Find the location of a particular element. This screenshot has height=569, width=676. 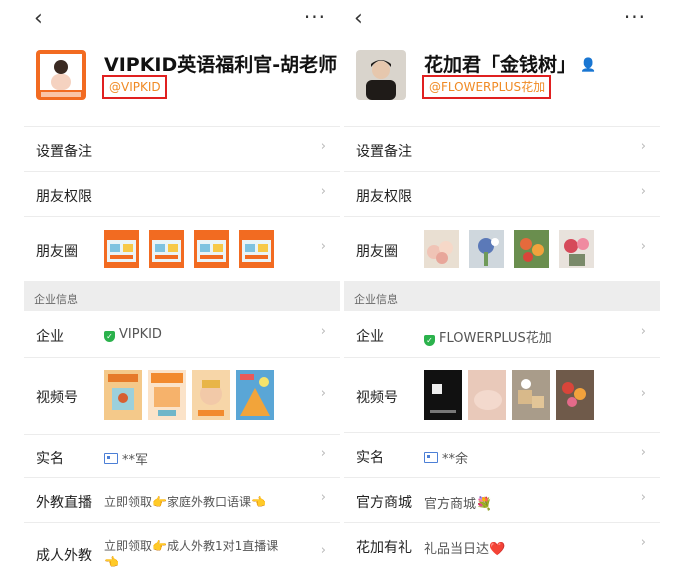

row-label: 外教直播 is located at coordinates (64, 503).